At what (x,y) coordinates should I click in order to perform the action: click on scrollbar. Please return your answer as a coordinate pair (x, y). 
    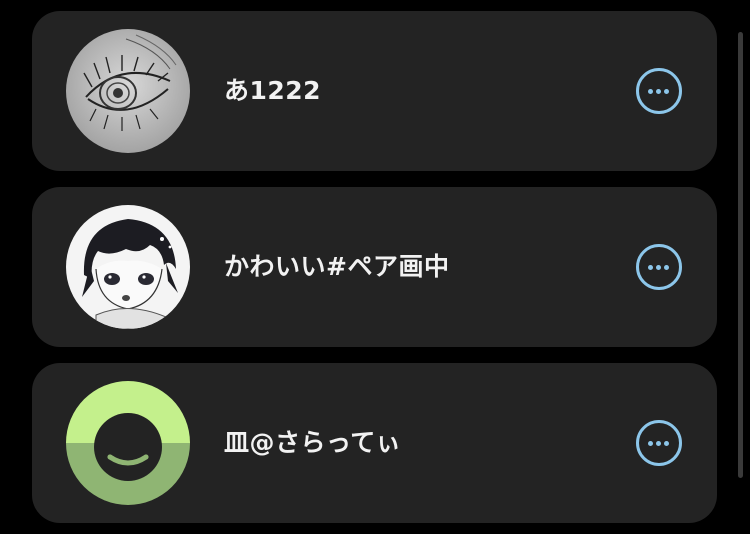
    Looking at the image, I should click on (740, 255).